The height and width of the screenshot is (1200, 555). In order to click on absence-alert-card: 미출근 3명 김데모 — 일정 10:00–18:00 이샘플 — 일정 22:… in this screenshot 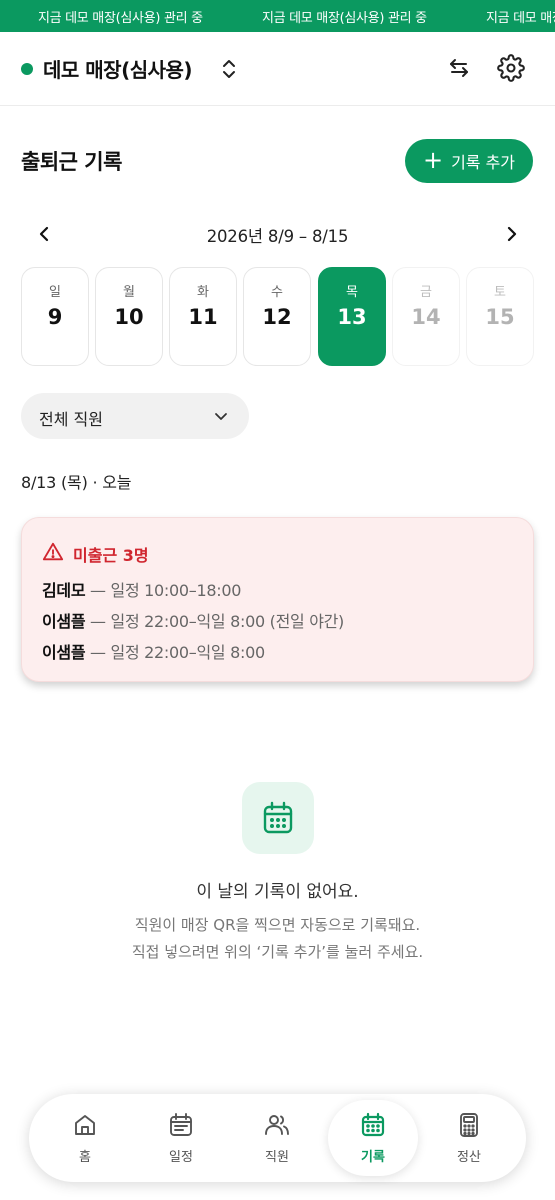, I will do `click(277, 599)`.